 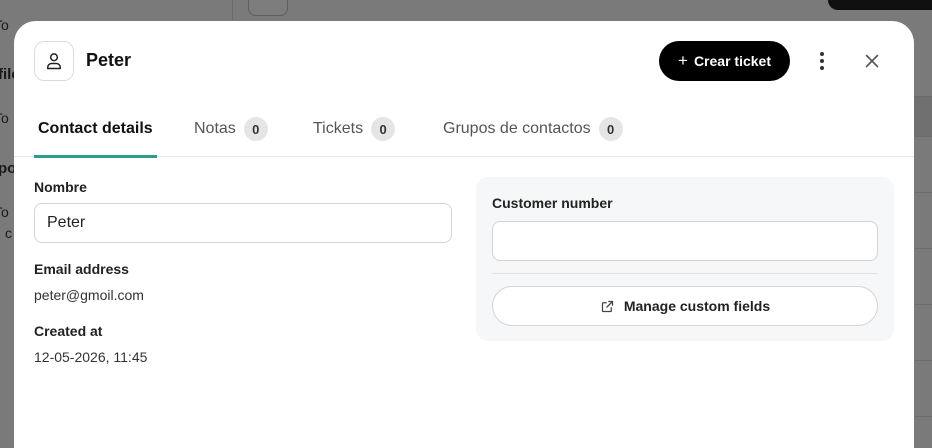 I want to click on background-icon-button, so click(x=268, y=8).